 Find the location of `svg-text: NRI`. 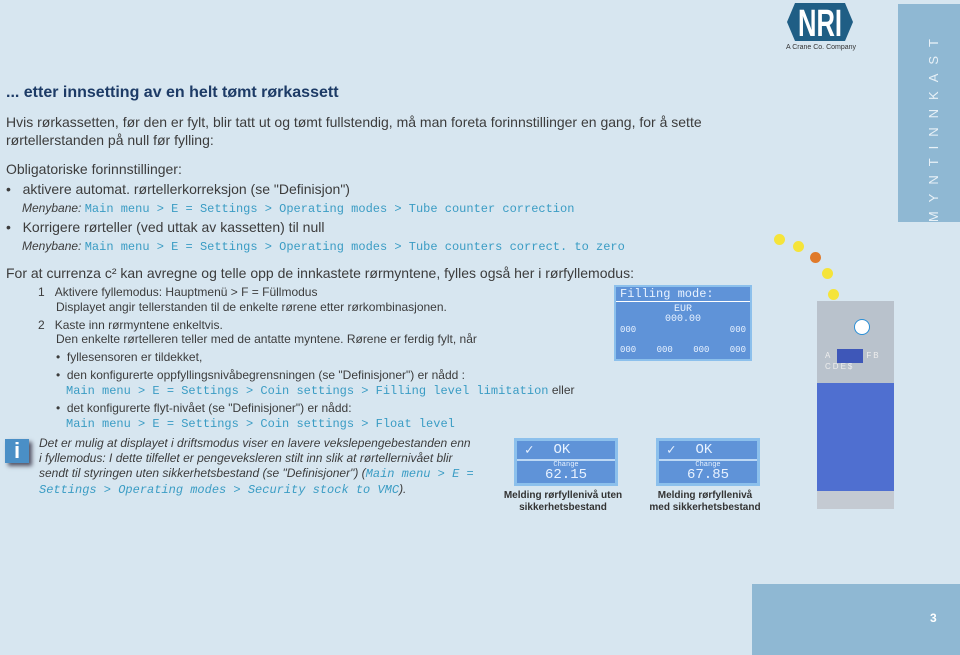

svg-text: NRI is located at coordinates (820, 22).